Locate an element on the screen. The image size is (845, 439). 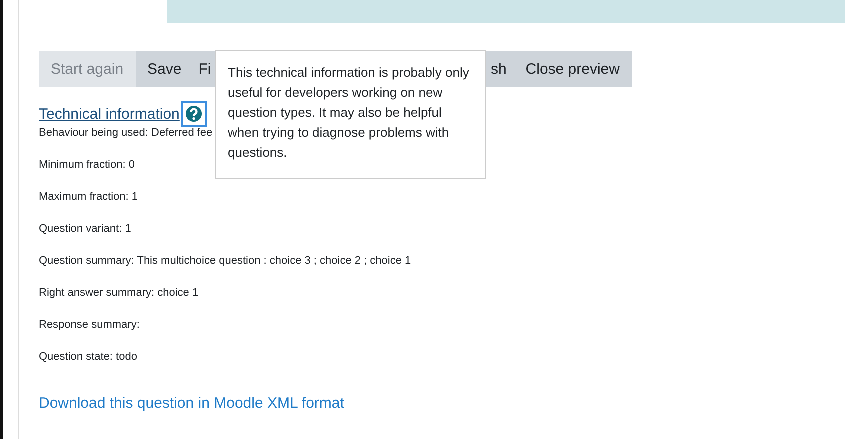
toolbar-button: Close preview is located at coordinates (573, 69).